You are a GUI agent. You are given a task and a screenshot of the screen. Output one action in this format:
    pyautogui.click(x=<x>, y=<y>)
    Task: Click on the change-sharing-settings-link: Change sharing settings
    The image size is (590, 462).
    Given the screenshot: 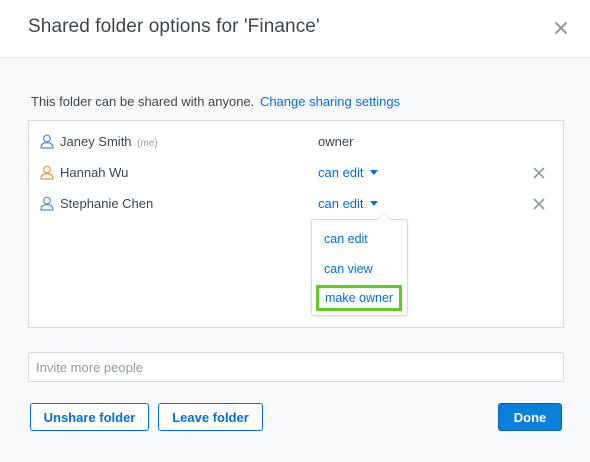 What is the action you would take?
    pyautogui.click(x=330, y=101)
    